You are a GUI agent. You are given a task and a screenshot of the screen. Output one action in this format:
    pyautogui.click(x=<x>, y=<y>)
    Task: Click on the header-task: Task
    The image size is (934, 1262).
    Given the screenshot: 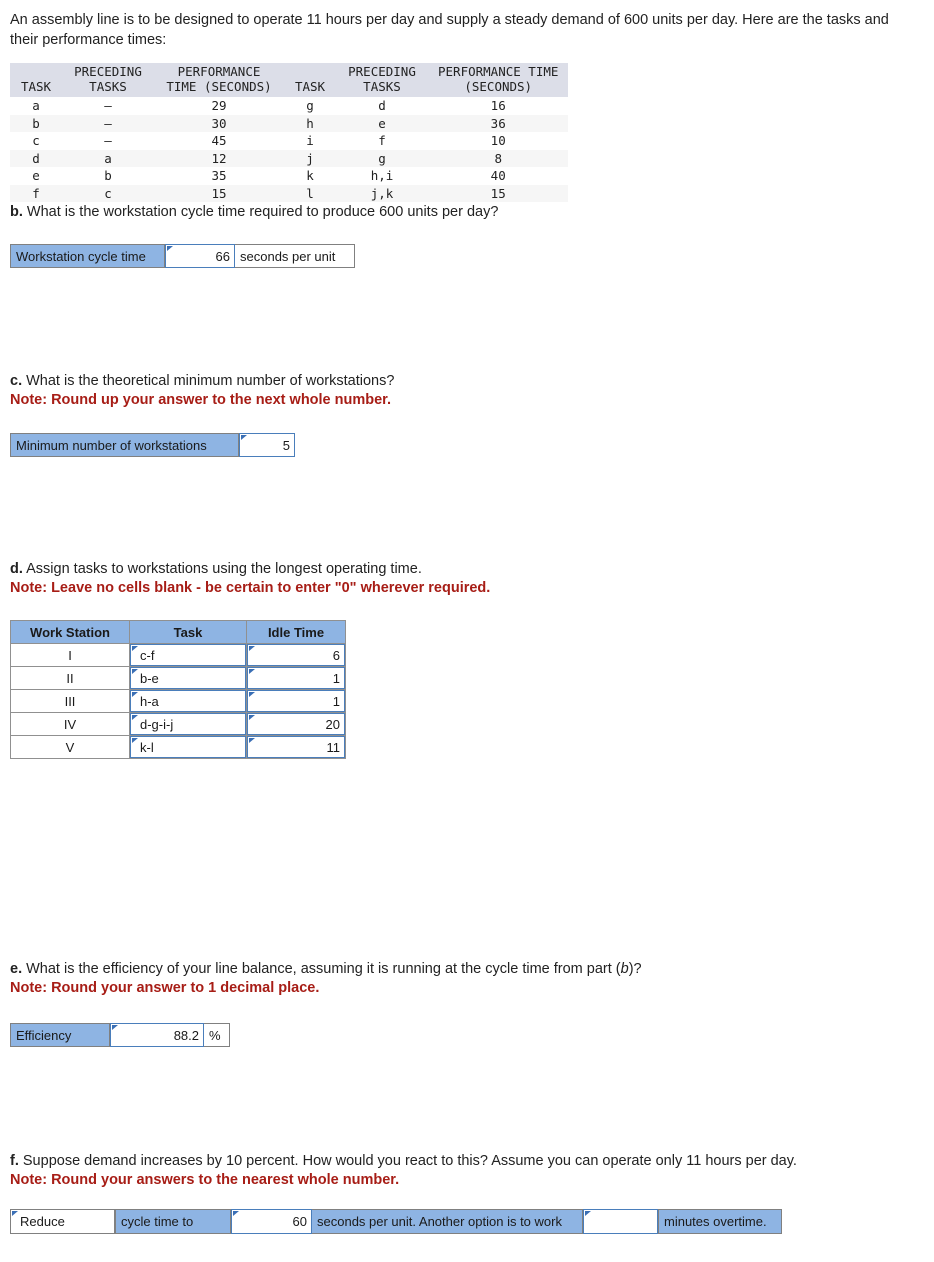 What is the action you would take?
    pyautogui.click(x=188, y=632)
    